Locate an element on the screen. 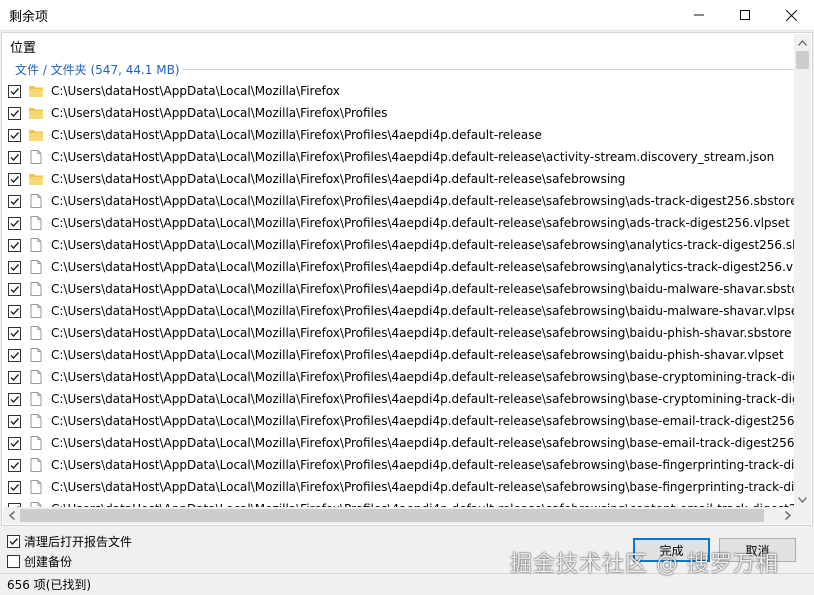 This screenshot has height=595, width=814. scroll-down-button is located at coordinates (802, 499).